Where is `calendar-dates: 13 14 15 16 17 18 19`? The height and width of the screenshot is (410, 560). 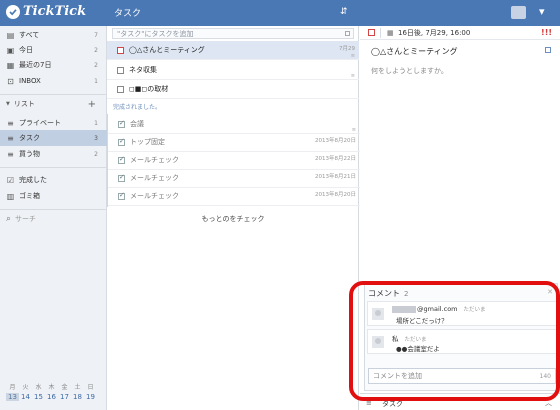
calendar-dates: 13 14 15 16 17 18 19 is located at coordinates (54, 396).